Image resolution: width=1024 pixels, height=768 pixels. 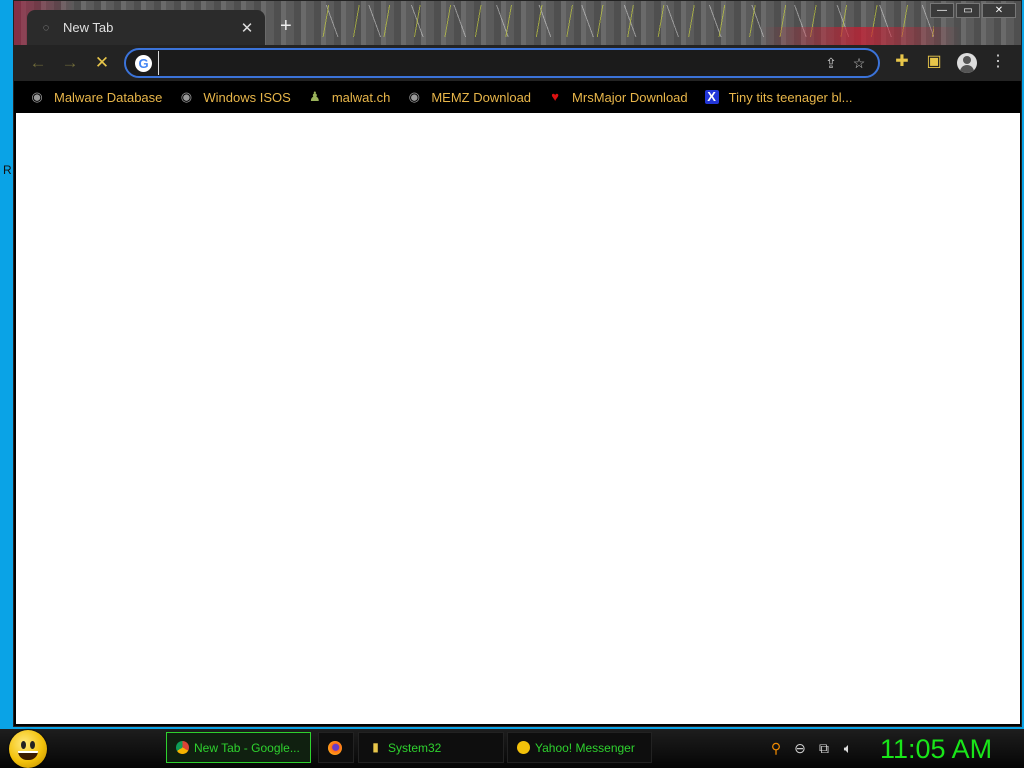 I want to click on bookmark-star-icon: ☆, so click(x=859, y=63).